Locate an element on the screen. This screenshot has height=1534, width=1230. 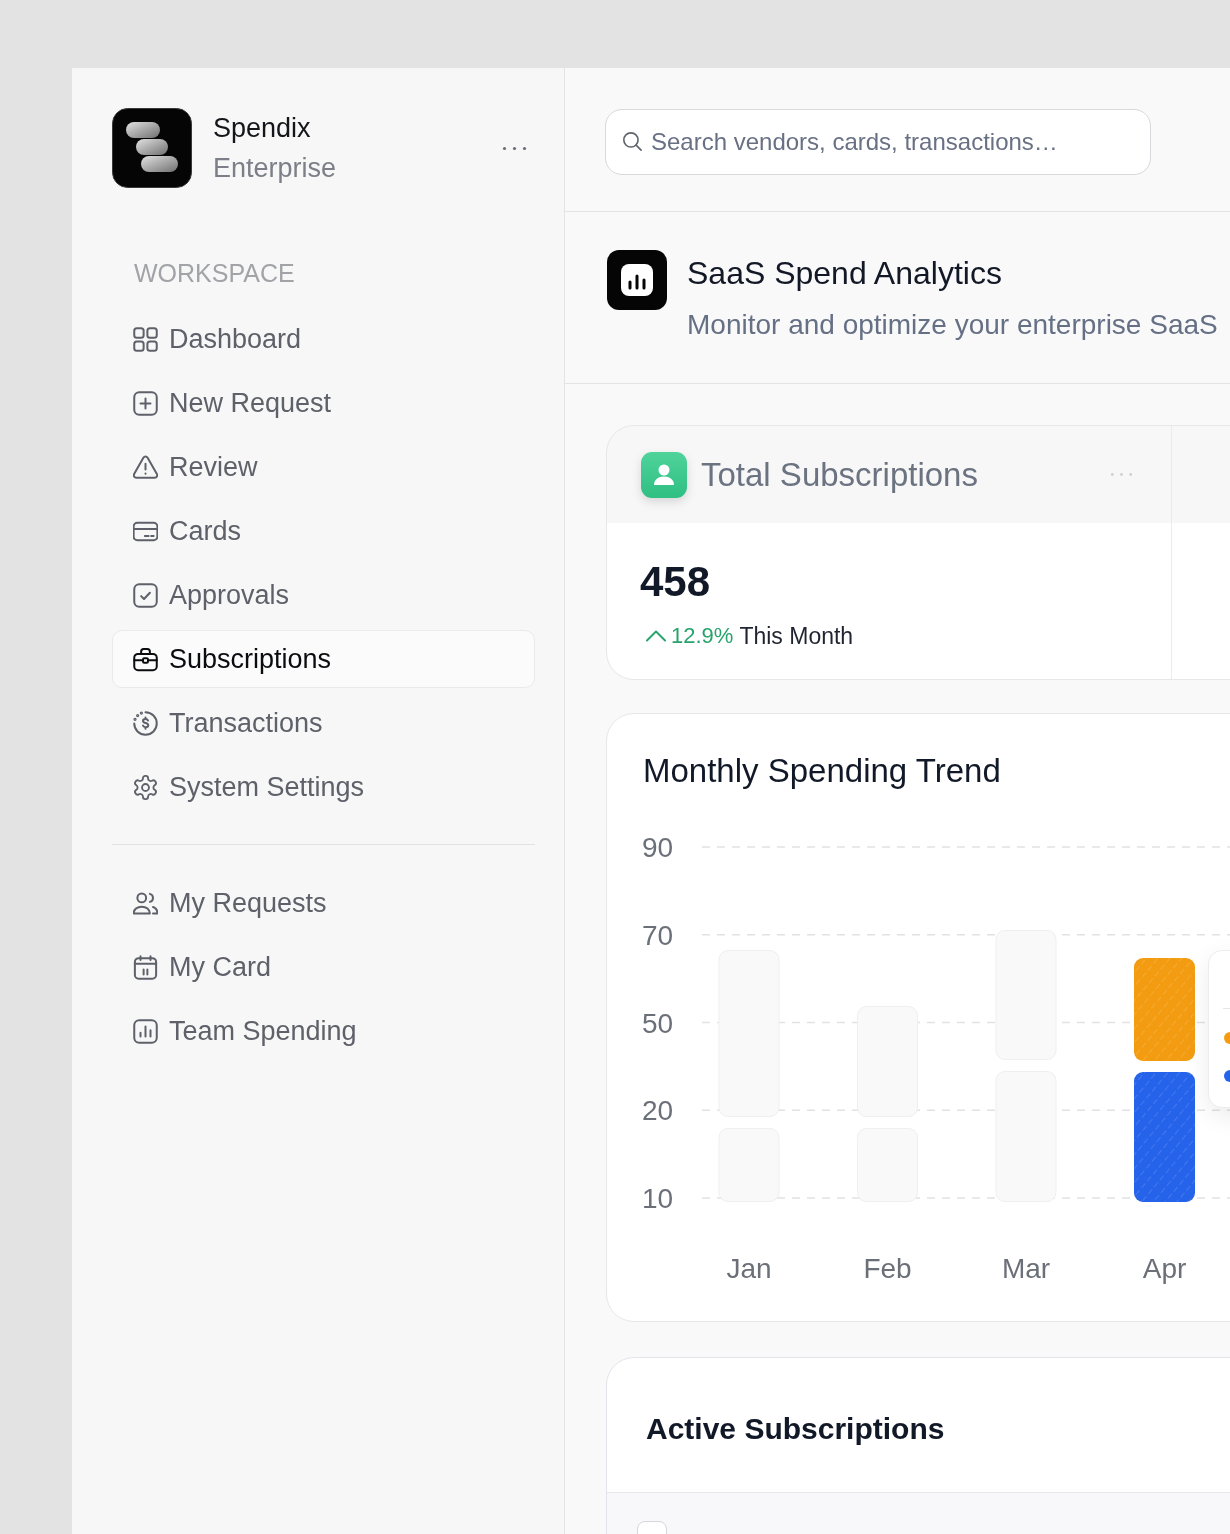
x-axis-label: Apr is located at coordinates (1164, 1268).